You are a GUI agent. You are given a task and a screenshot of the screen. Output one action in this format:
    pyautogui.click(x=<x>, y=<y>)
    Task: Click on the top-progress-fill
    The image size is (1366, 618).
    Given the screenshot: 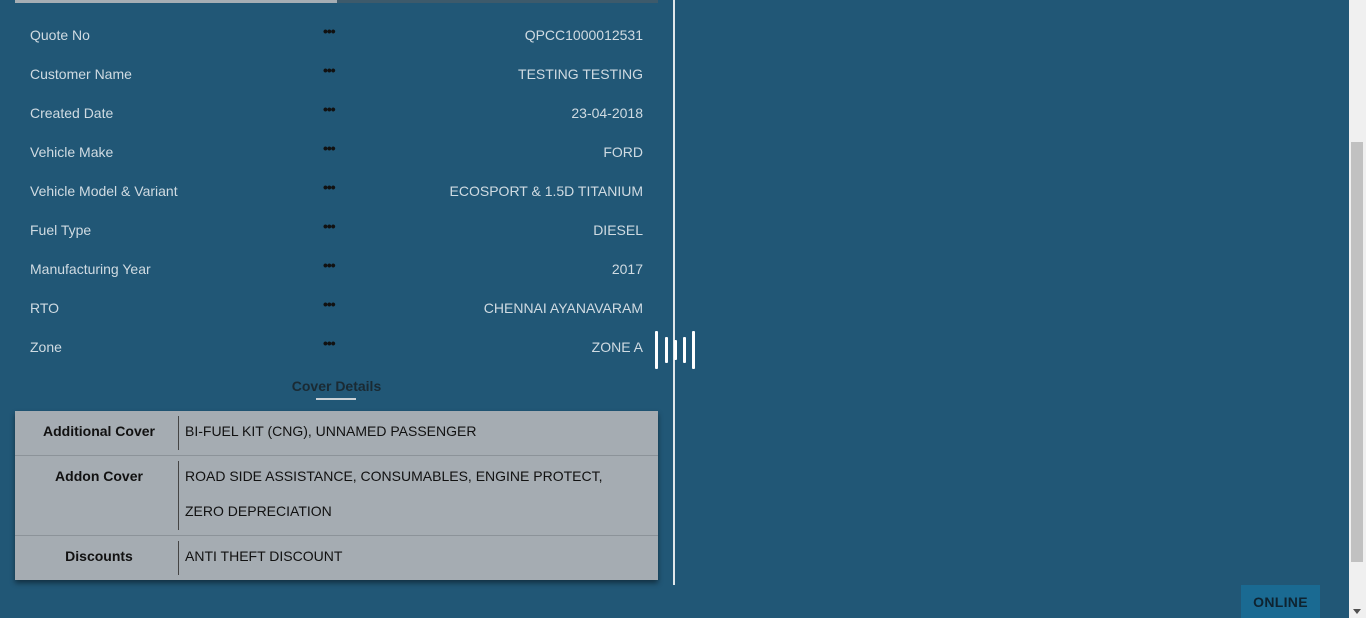 What is the action you would take?
    pyautogui.click(x=176, y=1)
    